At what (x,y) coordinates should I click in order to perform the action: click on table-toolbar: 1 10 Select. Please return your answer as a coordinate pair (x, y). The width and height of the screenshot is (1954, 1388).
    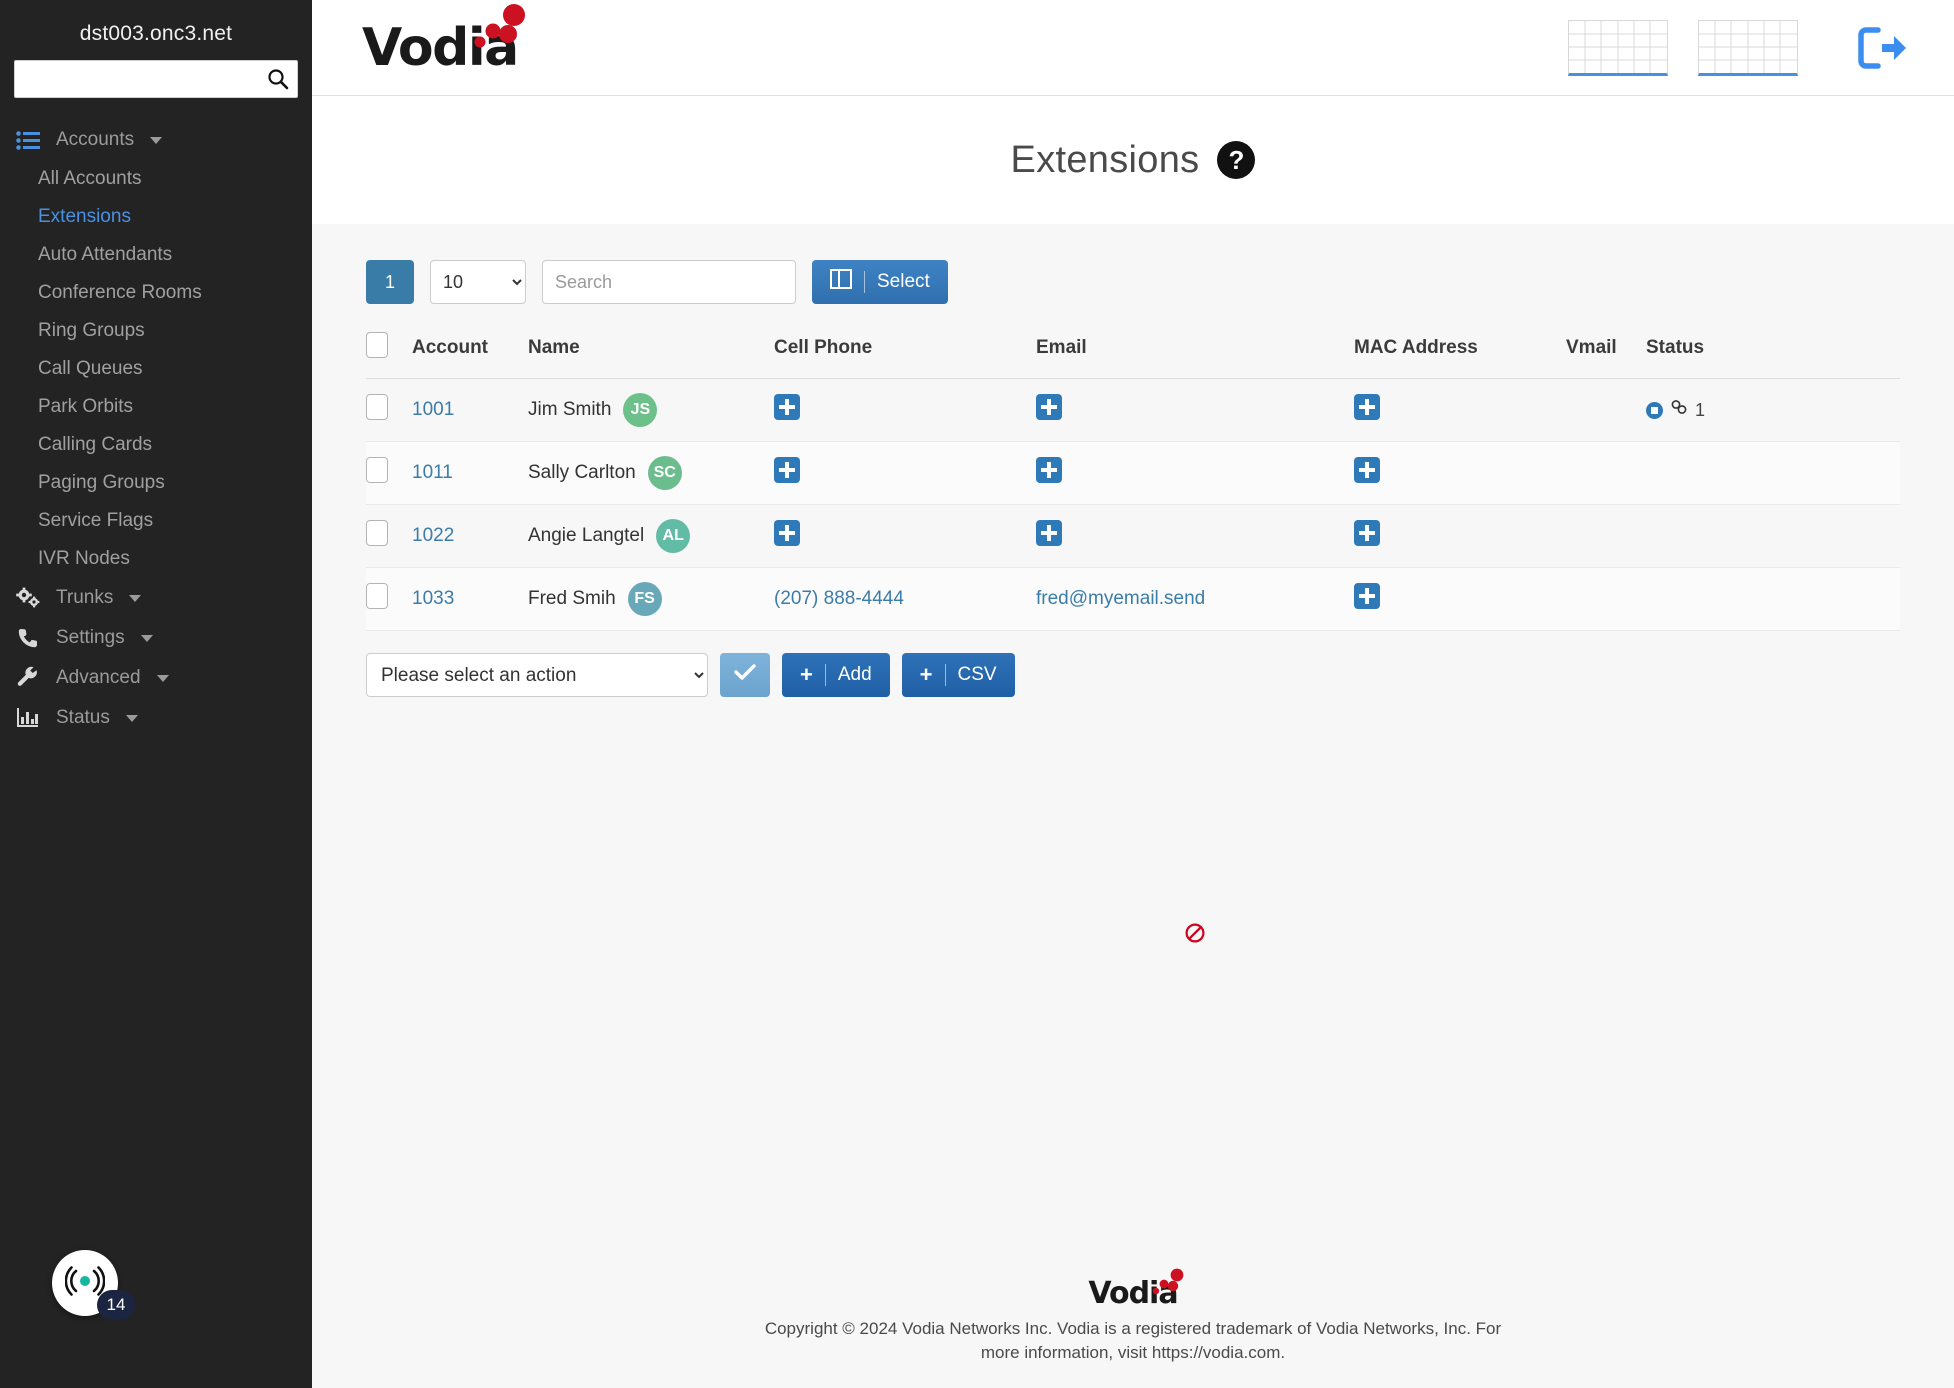
    Looking at the image, I should click on (1133, 282).